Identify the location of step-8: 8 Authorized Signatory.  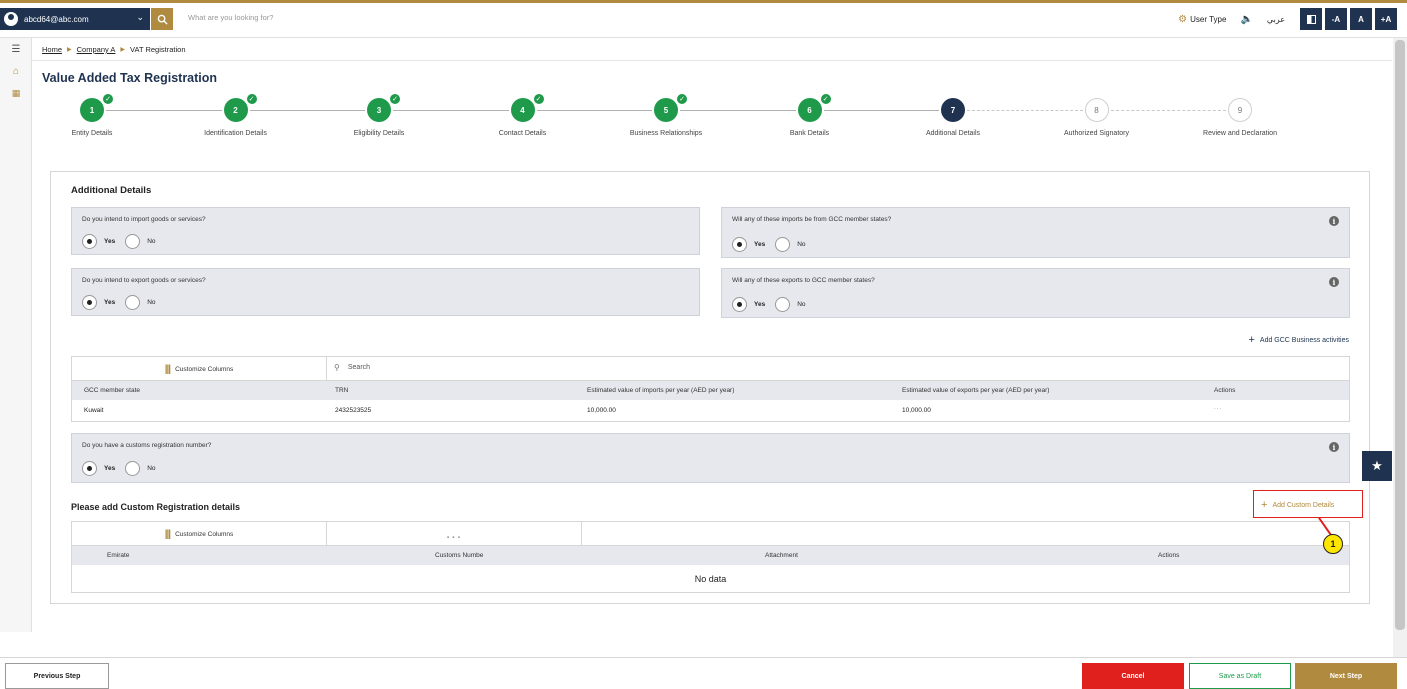
(1097, 118).